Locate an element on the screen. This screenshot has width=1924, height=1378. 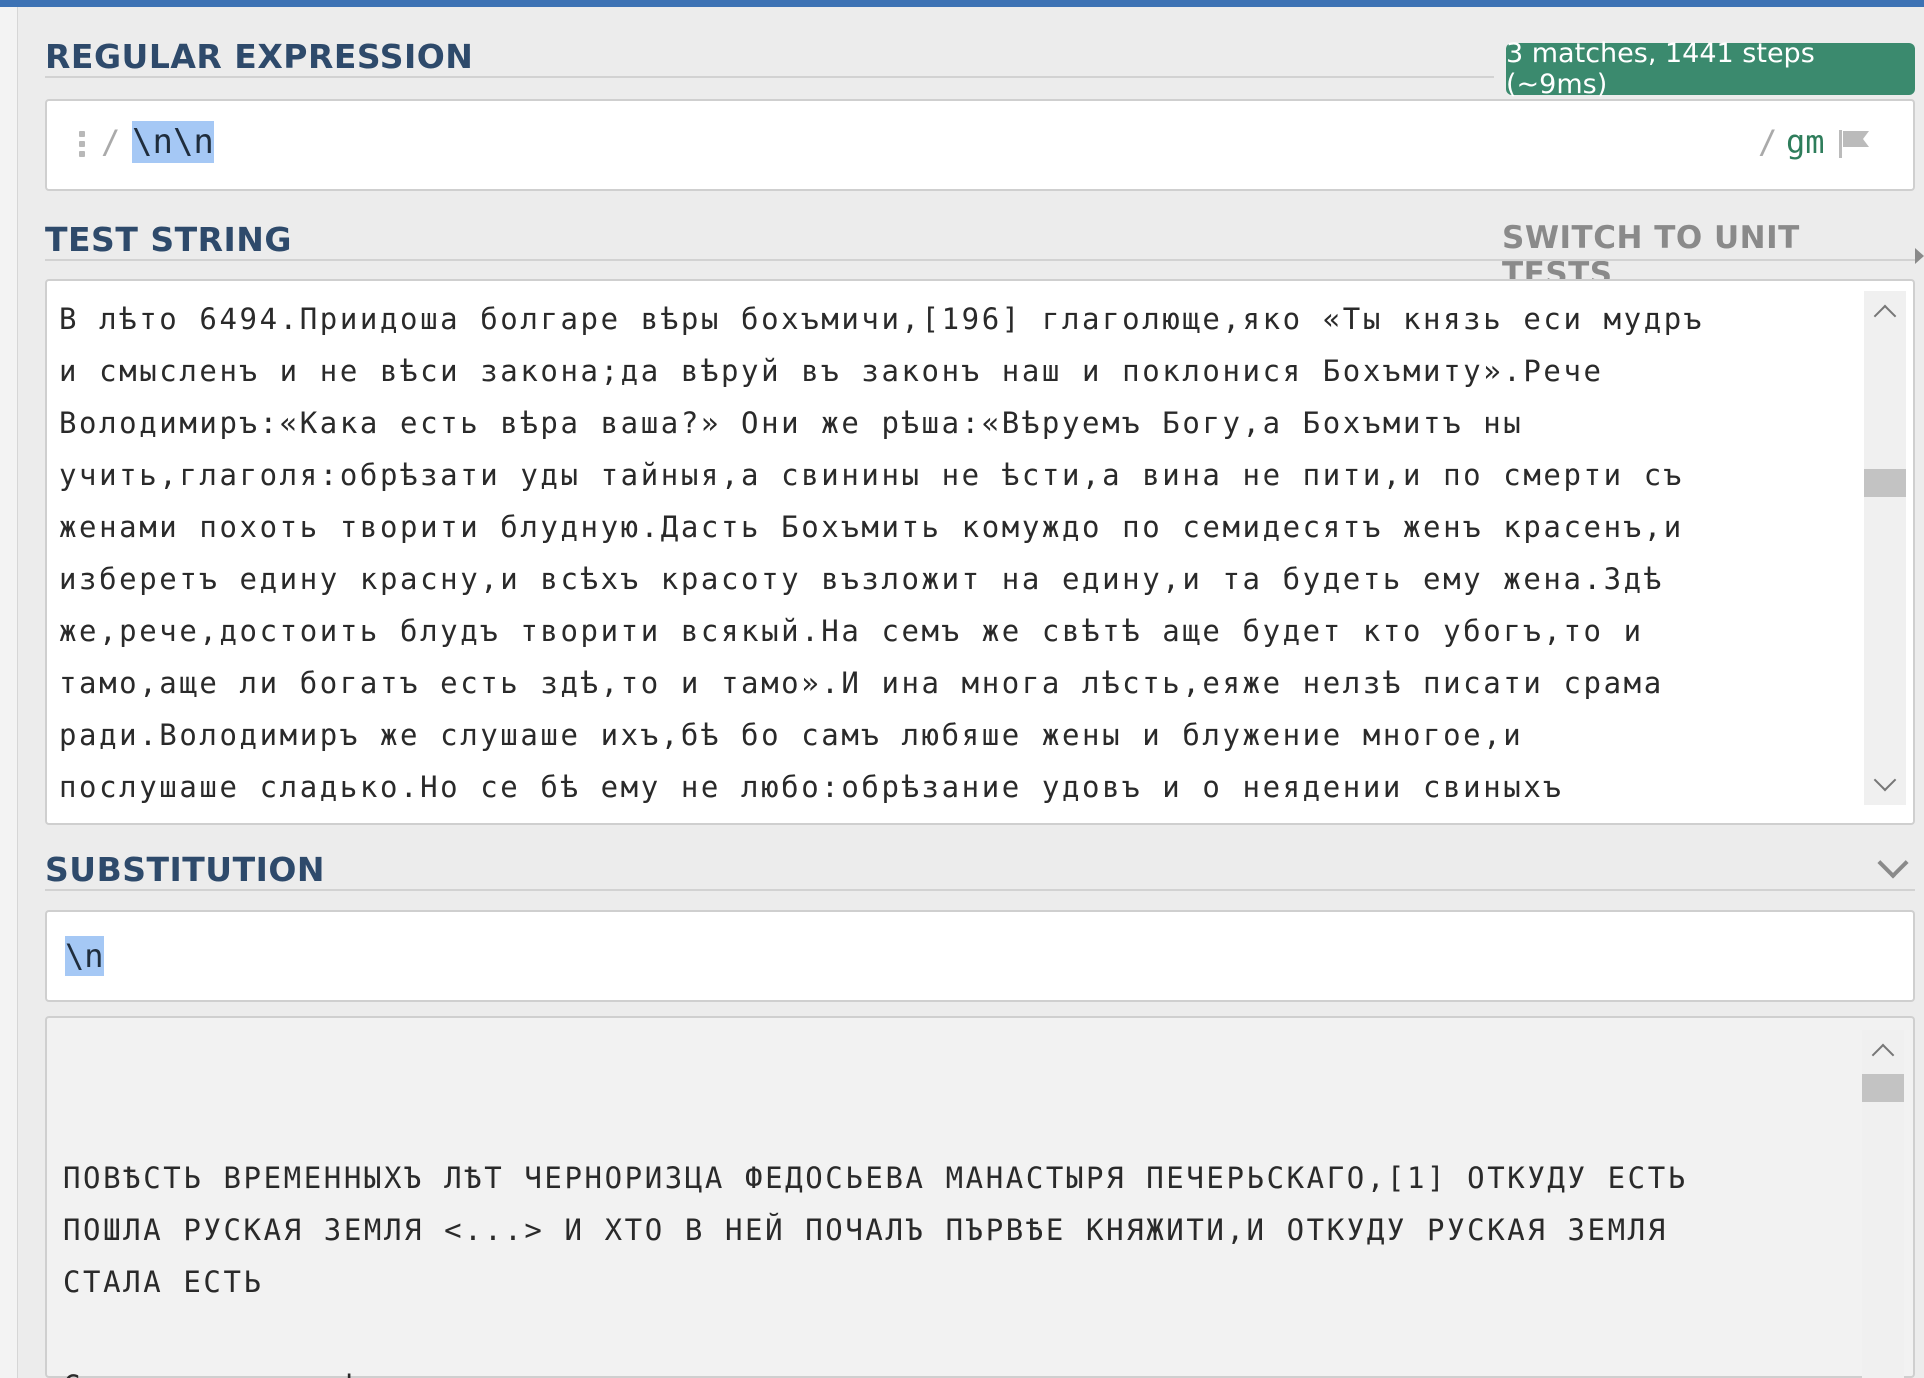
flag-icon is located at coordinates (1854, 146).